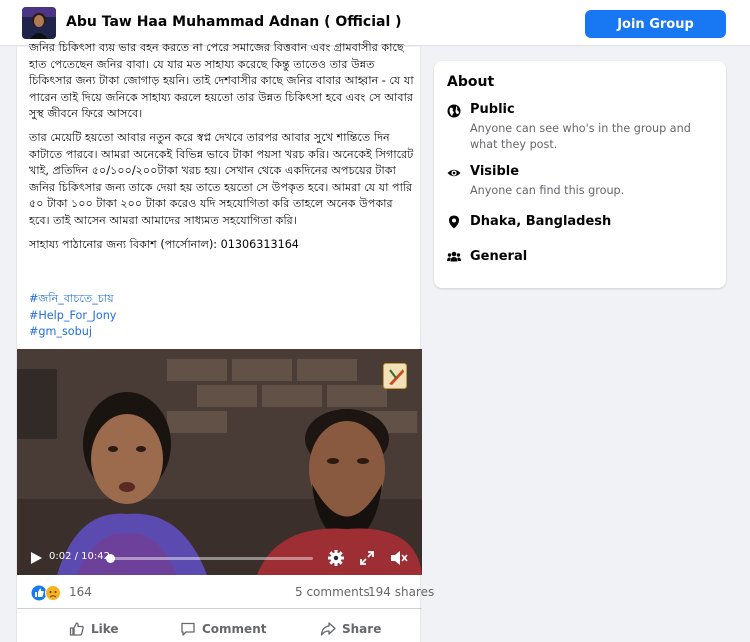  I want to click on video-time: 0:02 / 10:42, so click(80, 556).